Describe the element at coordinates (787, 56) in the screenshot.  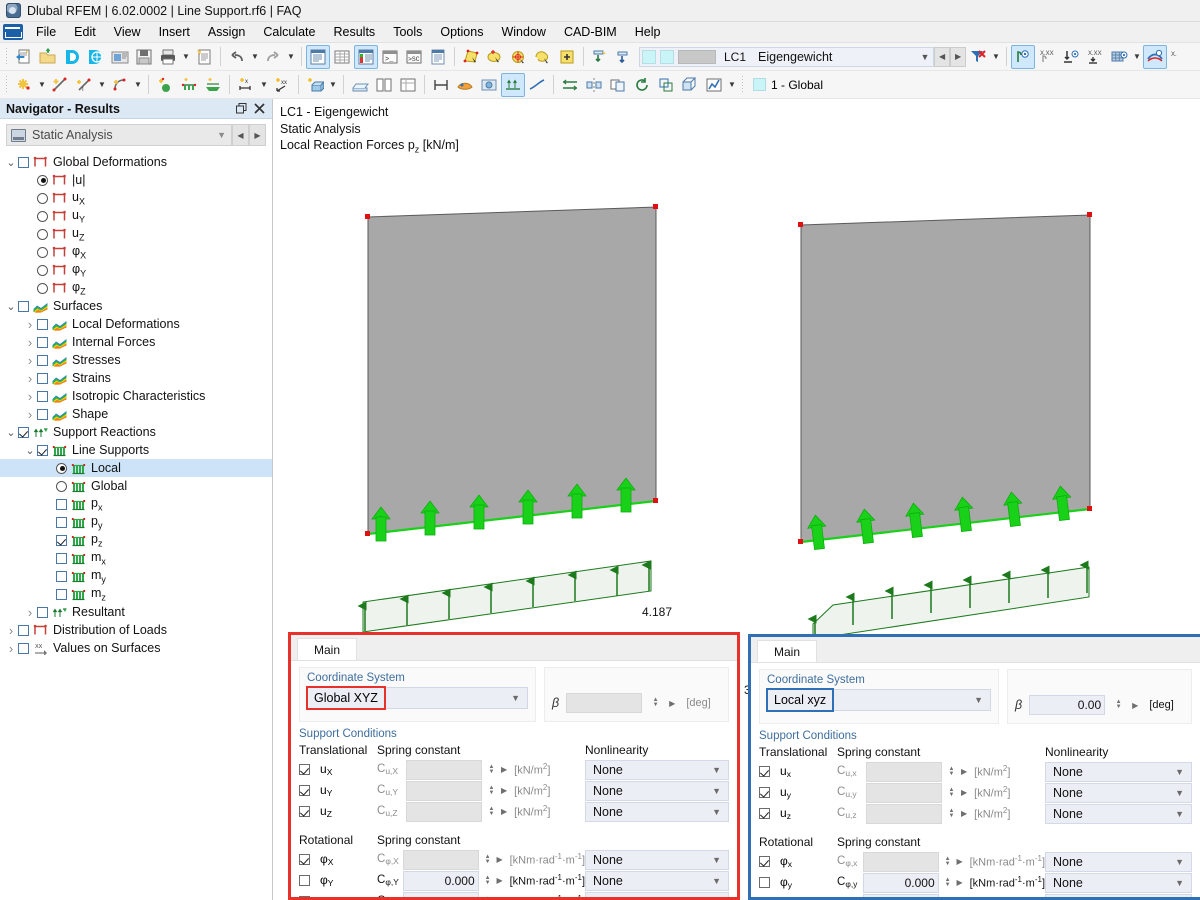
I see `load-case-selector: LC1 Eigengewicht ▼` at that location.